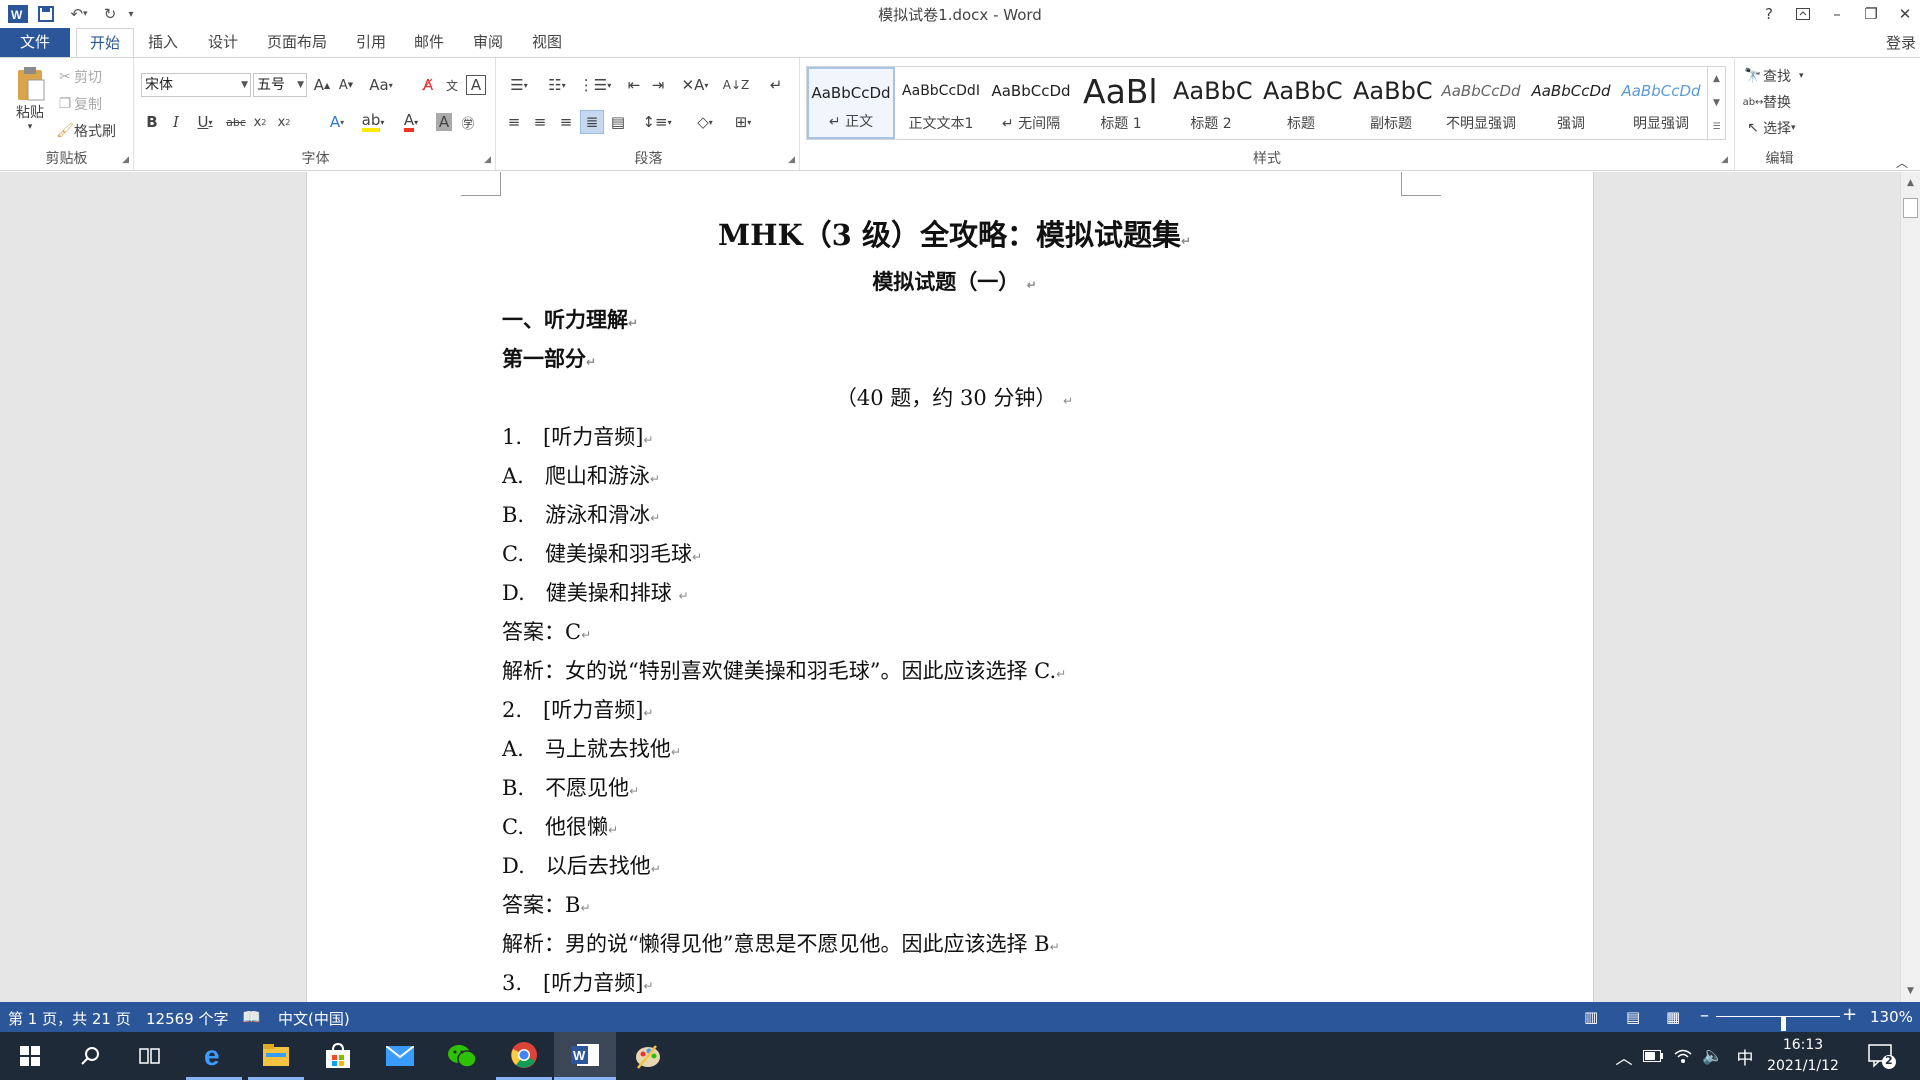 The image size is (1920, 1080). What do you see at coordinates (214, 1056) in the screenshot?
I see `edge-icon: e` at bounding box center [214, 1056].